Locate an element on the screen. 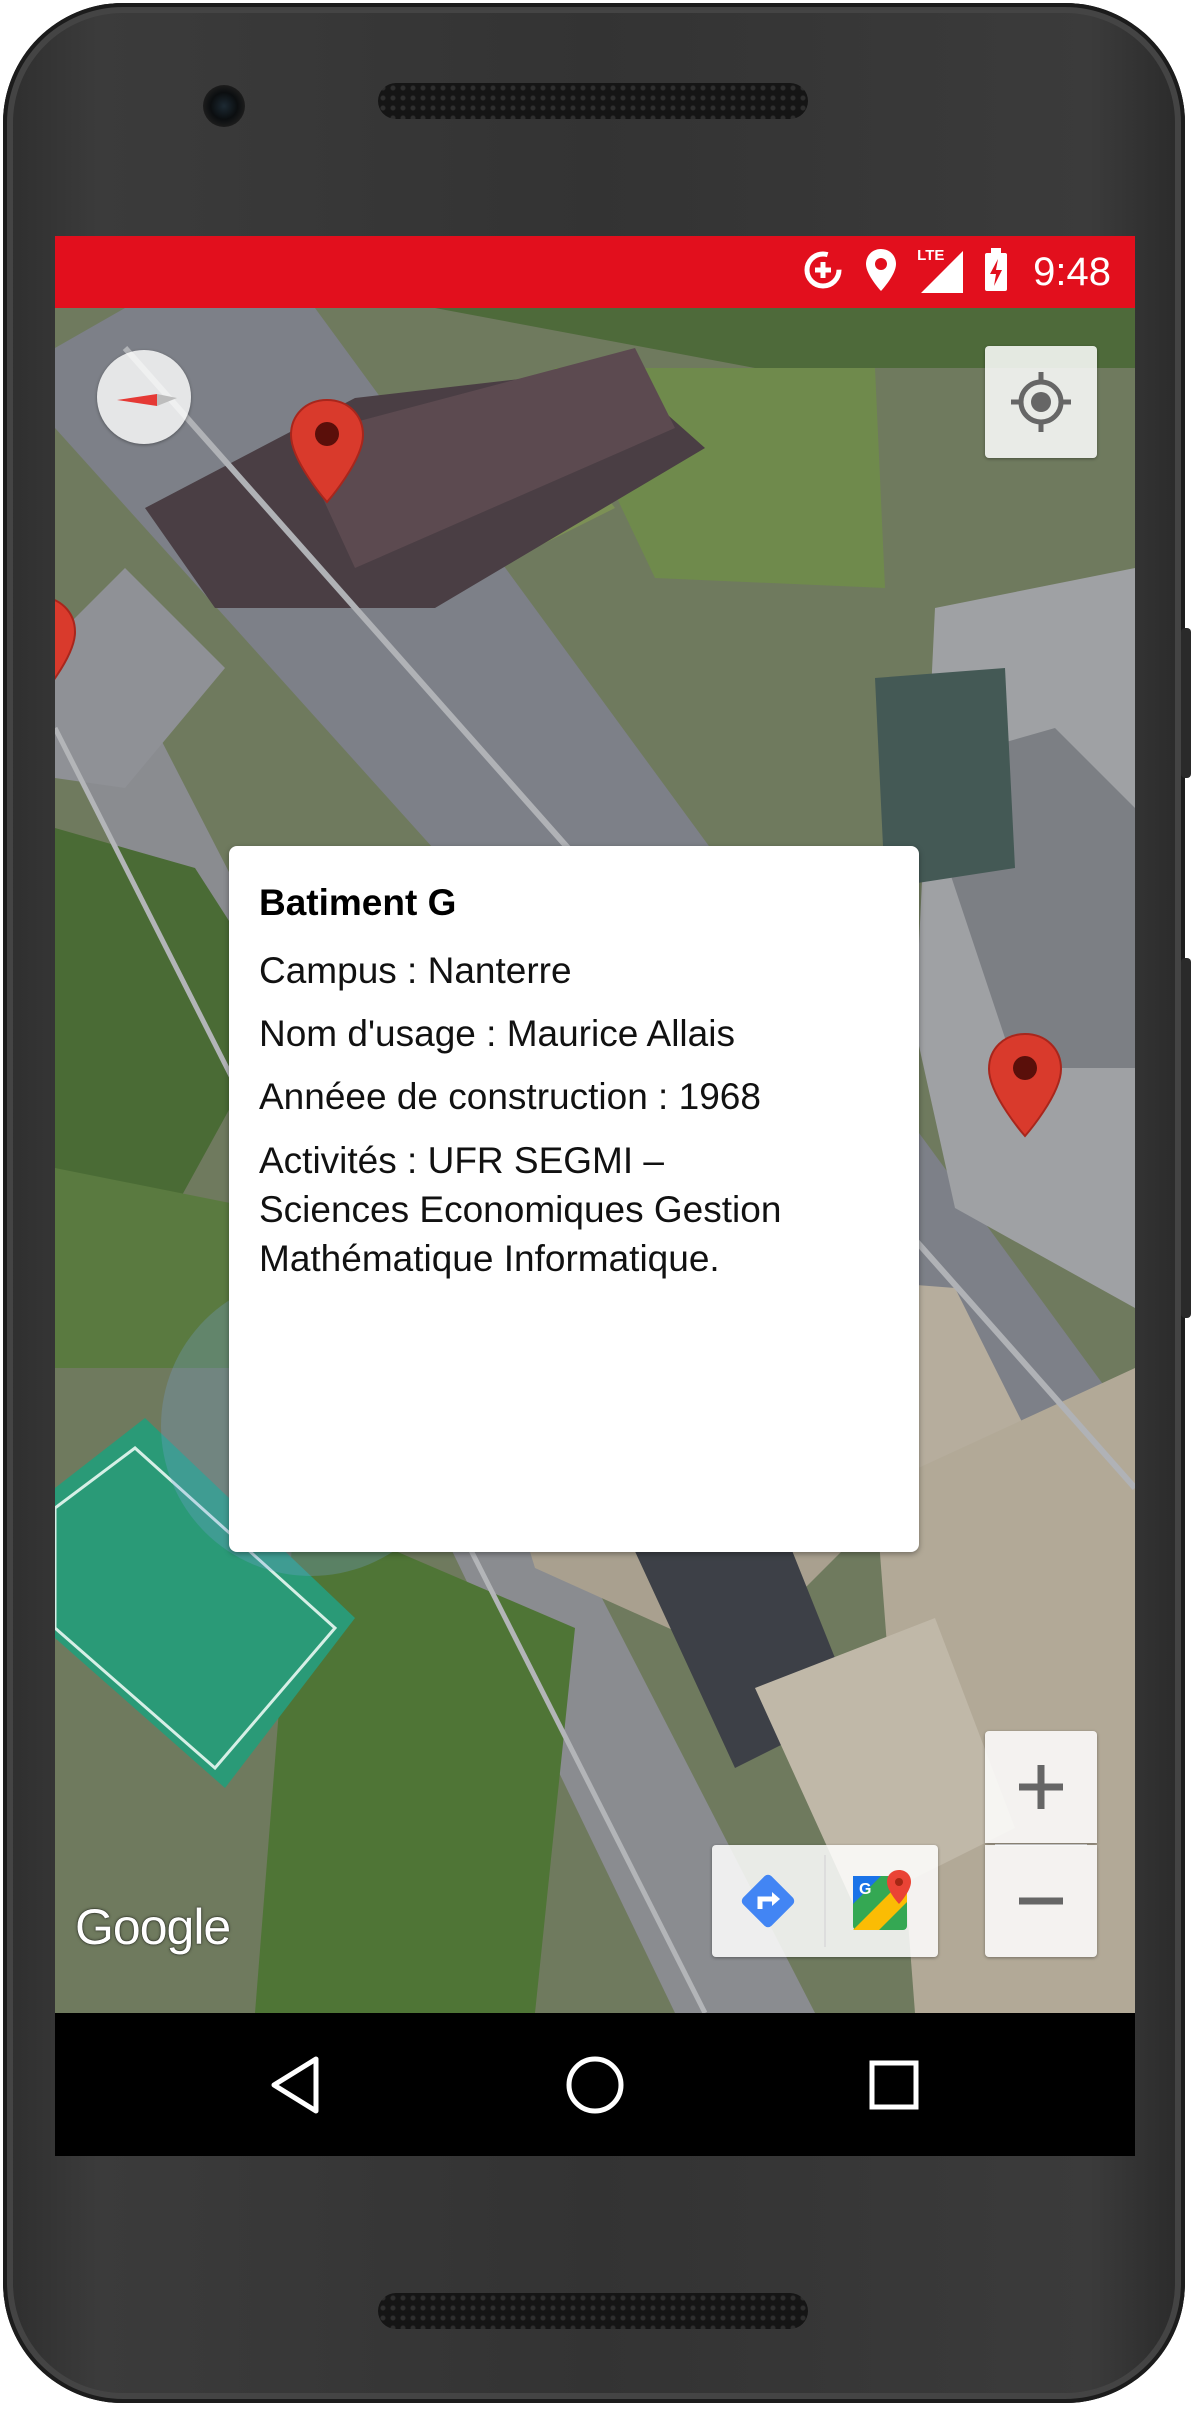 This screenshot has width=1194, height=2409. home-icon is located at coordinates (595, 2085).